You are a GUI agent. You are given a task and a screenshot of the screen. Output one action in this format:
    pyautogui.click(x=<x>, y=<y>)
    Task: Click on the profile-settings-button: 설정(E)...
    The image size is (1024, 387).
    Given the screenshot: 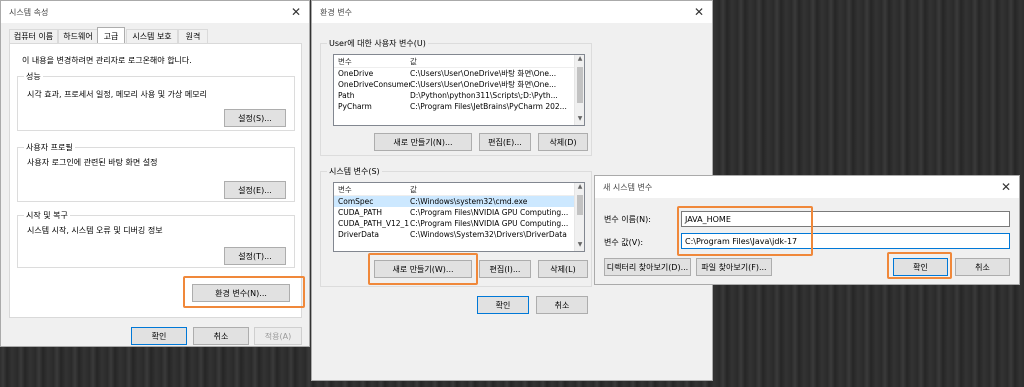 What is the action you would take?
    pyautogui.click(x=255, y=190)
    